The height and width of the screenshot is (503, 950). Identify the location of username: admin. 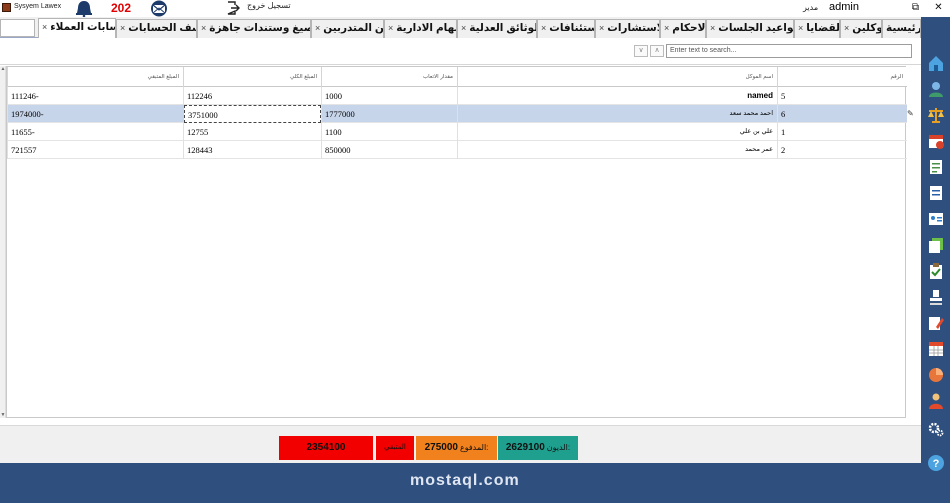
(844, 7).